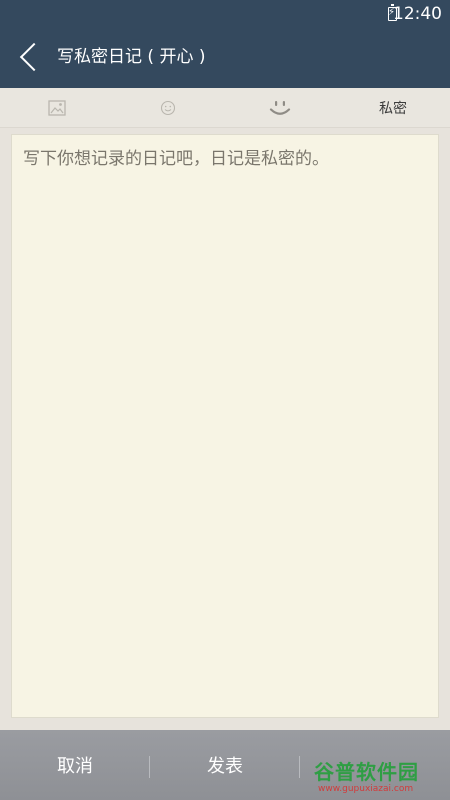 The height and width of the screenshot is (800, 450). Describe the element at coordinates (75, 765) in the screenshot. I see `cancel-button: 取消` at that location.